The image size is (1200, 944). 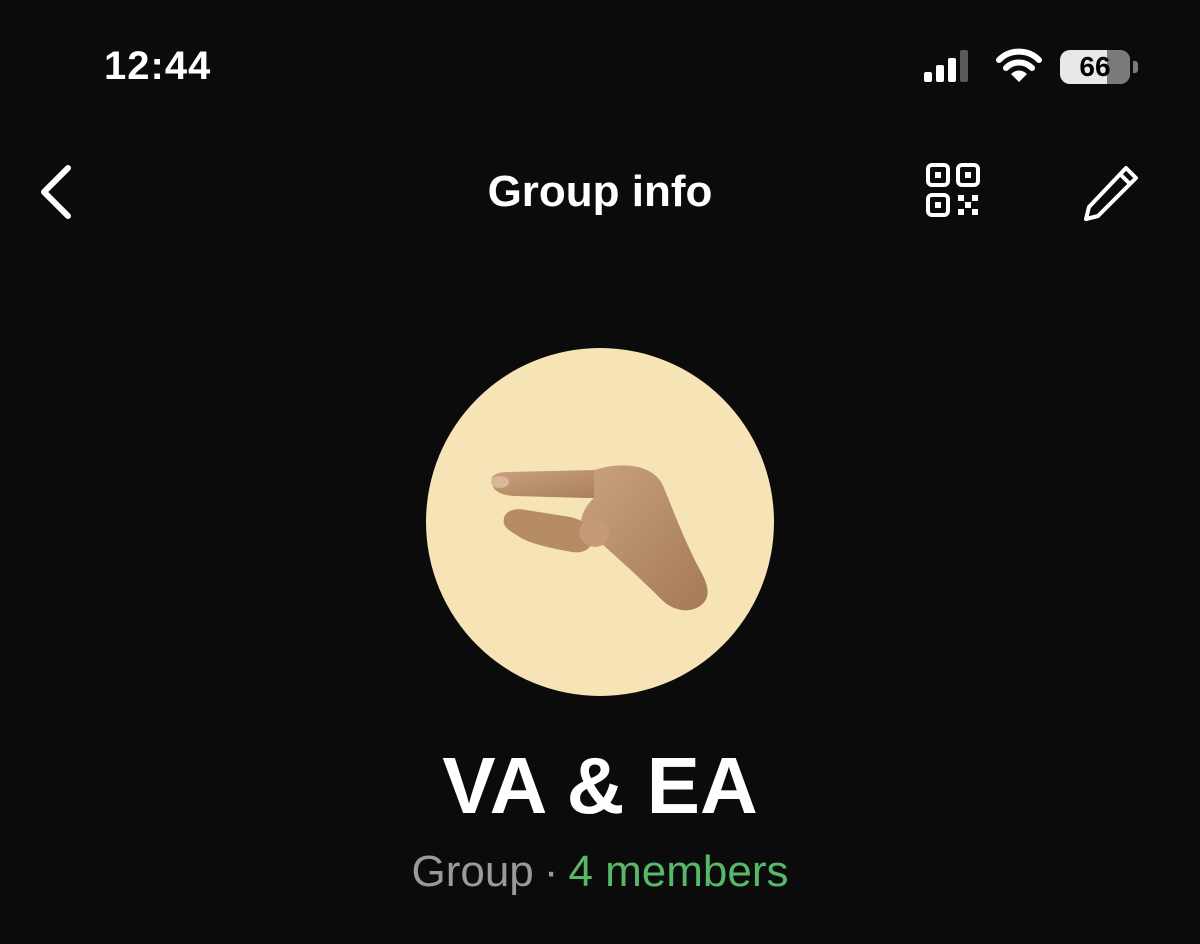 What do you see at coordinates (678, 871) in the screenshot?
I see `members-count-link: 4 members` at bounding box center [678, 871].